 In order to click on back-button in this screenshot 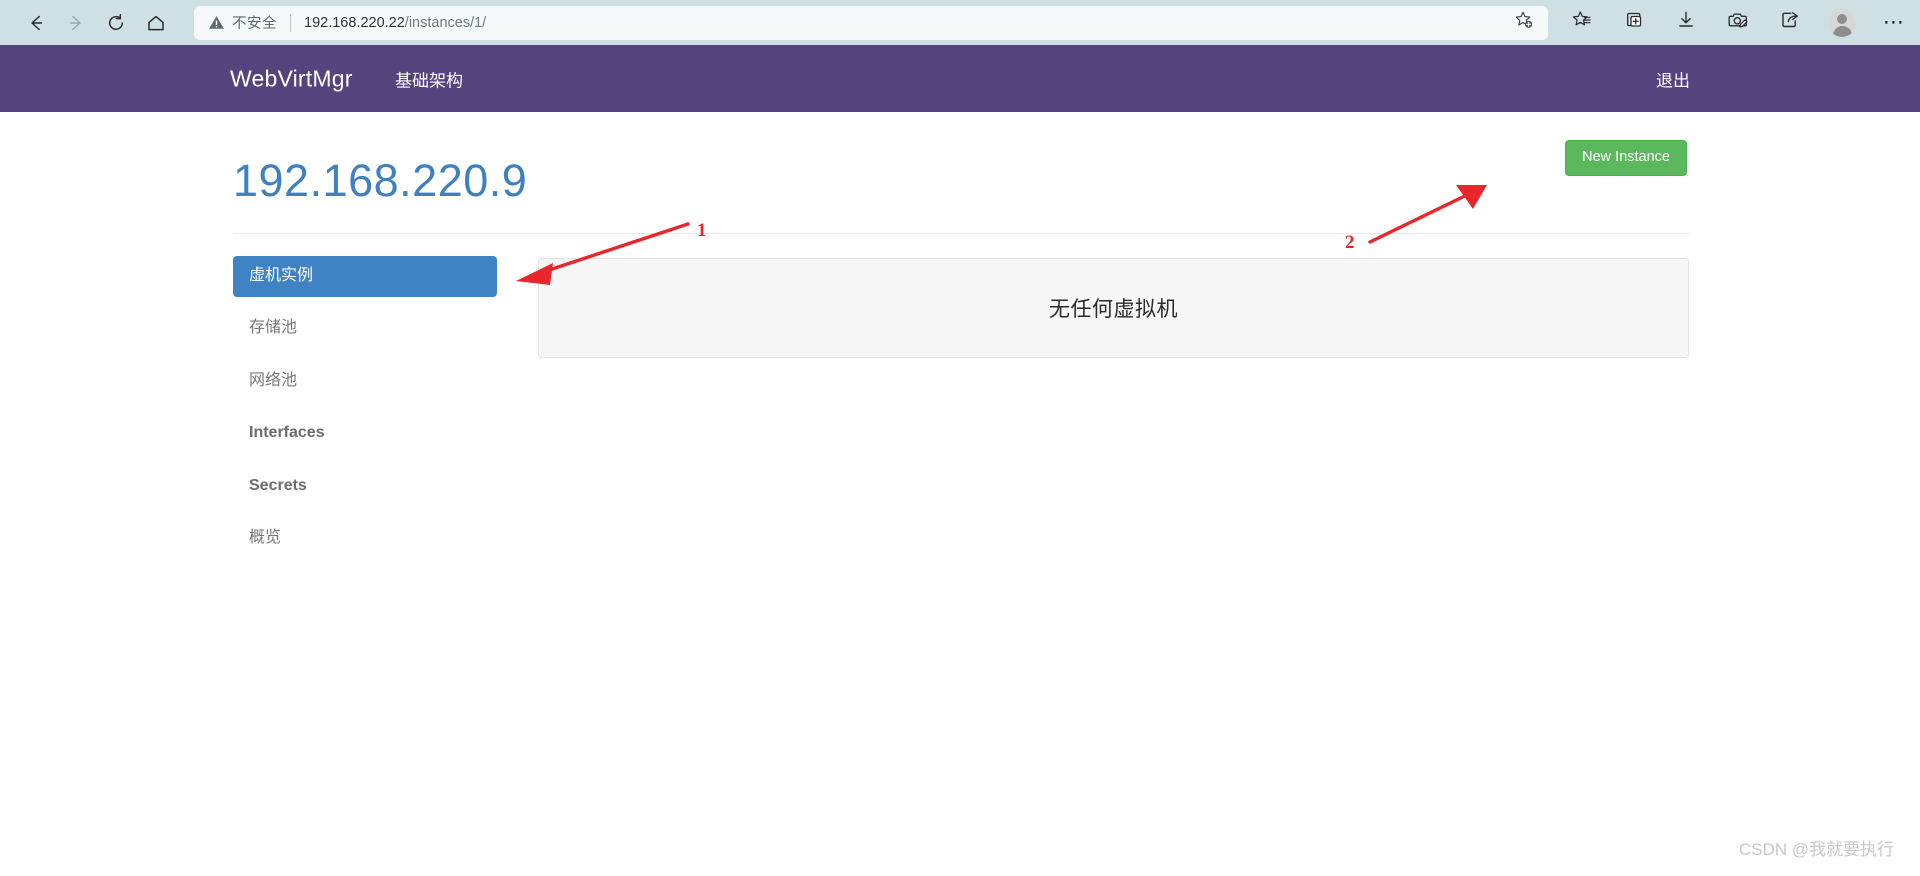, I will do `click(36, 23)`.